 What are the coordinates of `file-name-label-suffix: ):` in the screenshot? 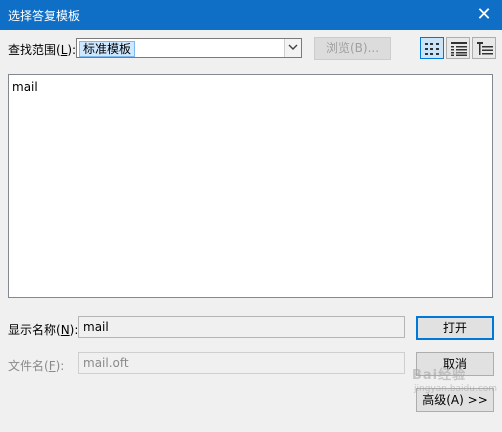 It's located at (60, 366).